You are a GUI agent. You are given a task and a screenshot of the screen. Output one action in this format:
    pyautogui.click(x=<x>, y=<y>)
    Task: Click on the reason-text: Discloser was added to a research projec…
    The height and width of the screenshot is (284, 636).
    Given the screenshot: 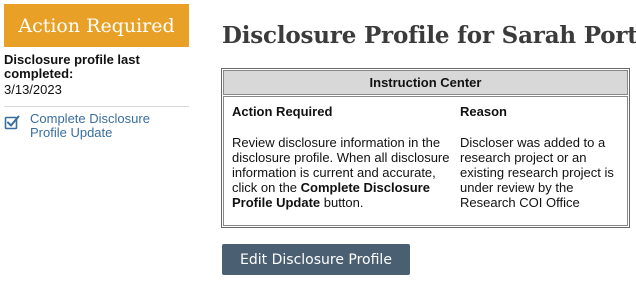 What is the action you would take?
    pyautogui.click(x=537, y=172)
    